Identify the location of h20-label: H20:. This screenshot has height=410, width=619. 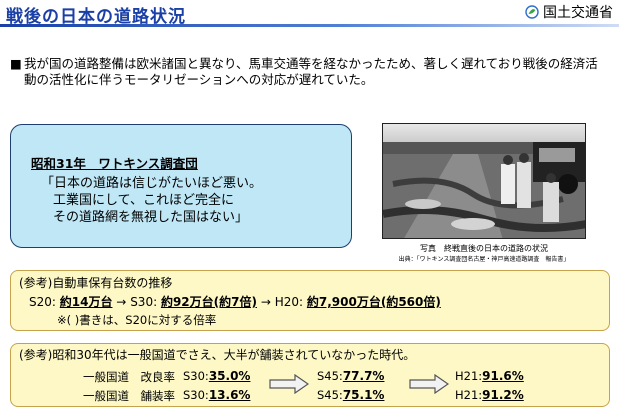
(289, 302).